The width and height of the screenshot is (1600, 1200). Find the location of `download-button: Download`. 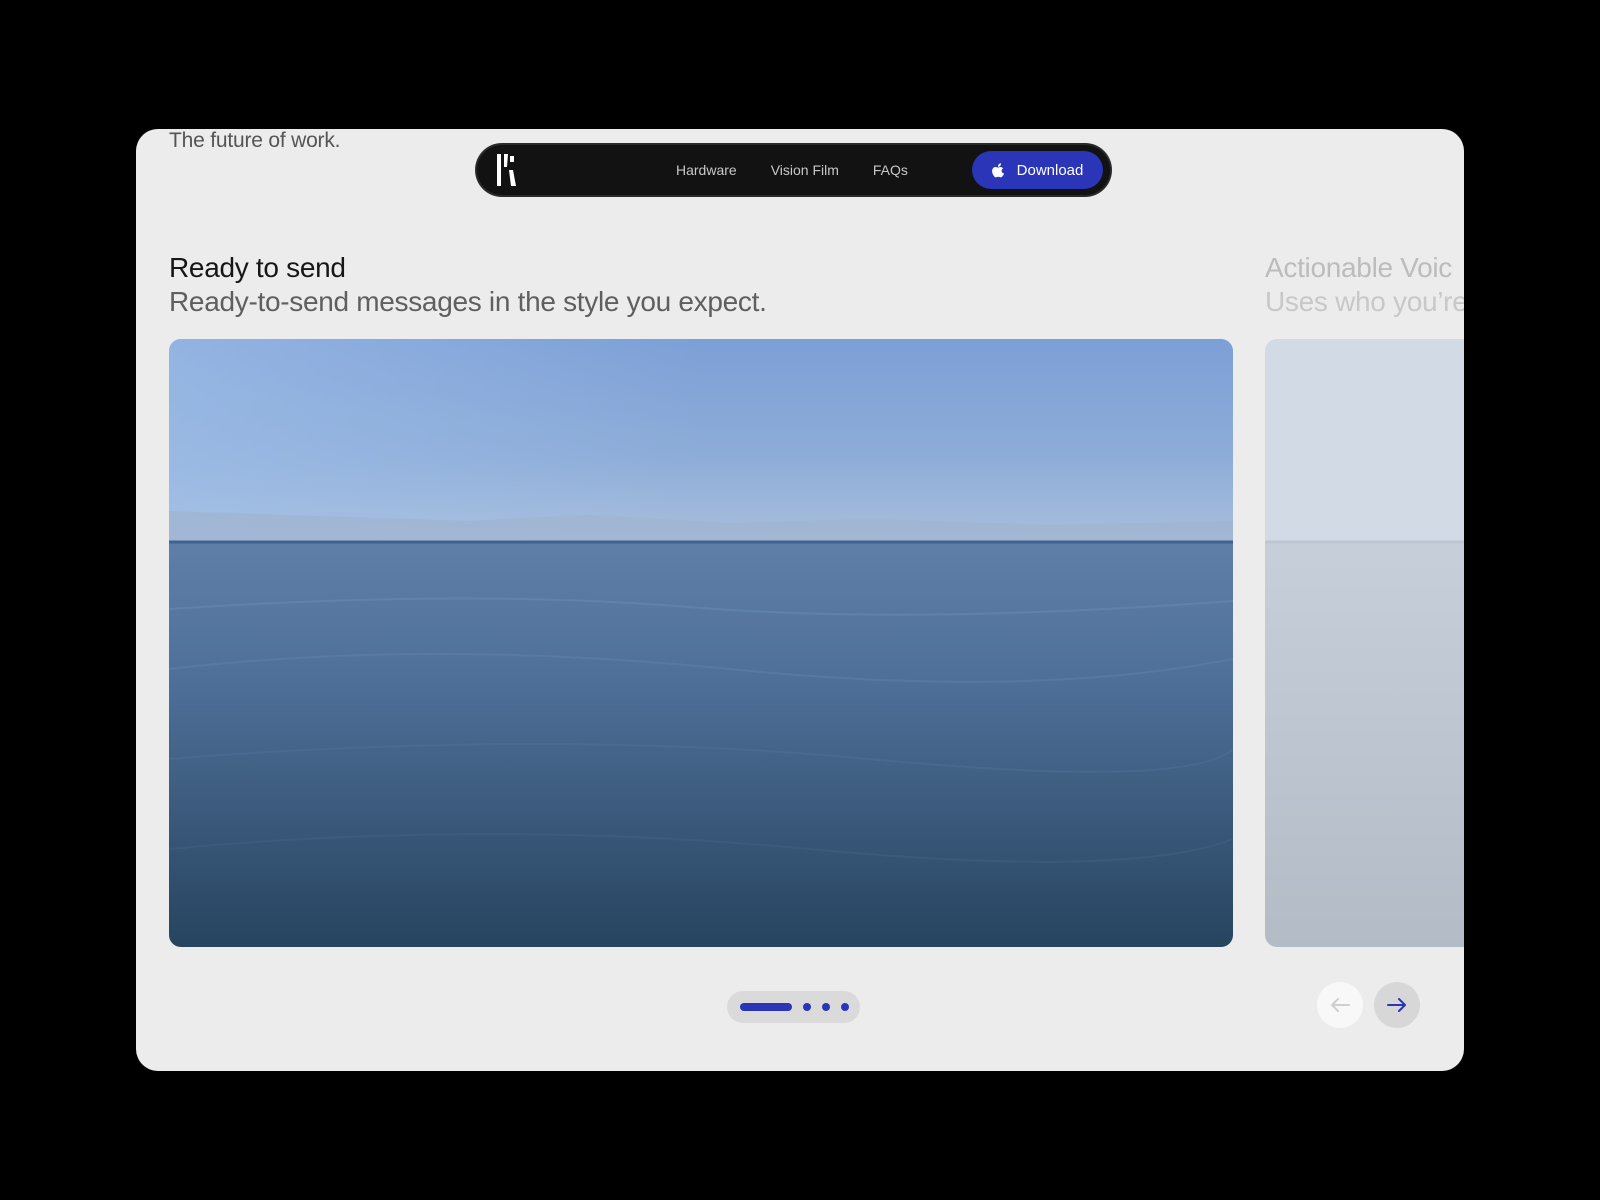

download-button: Download is located at coordinates (1037, 170).